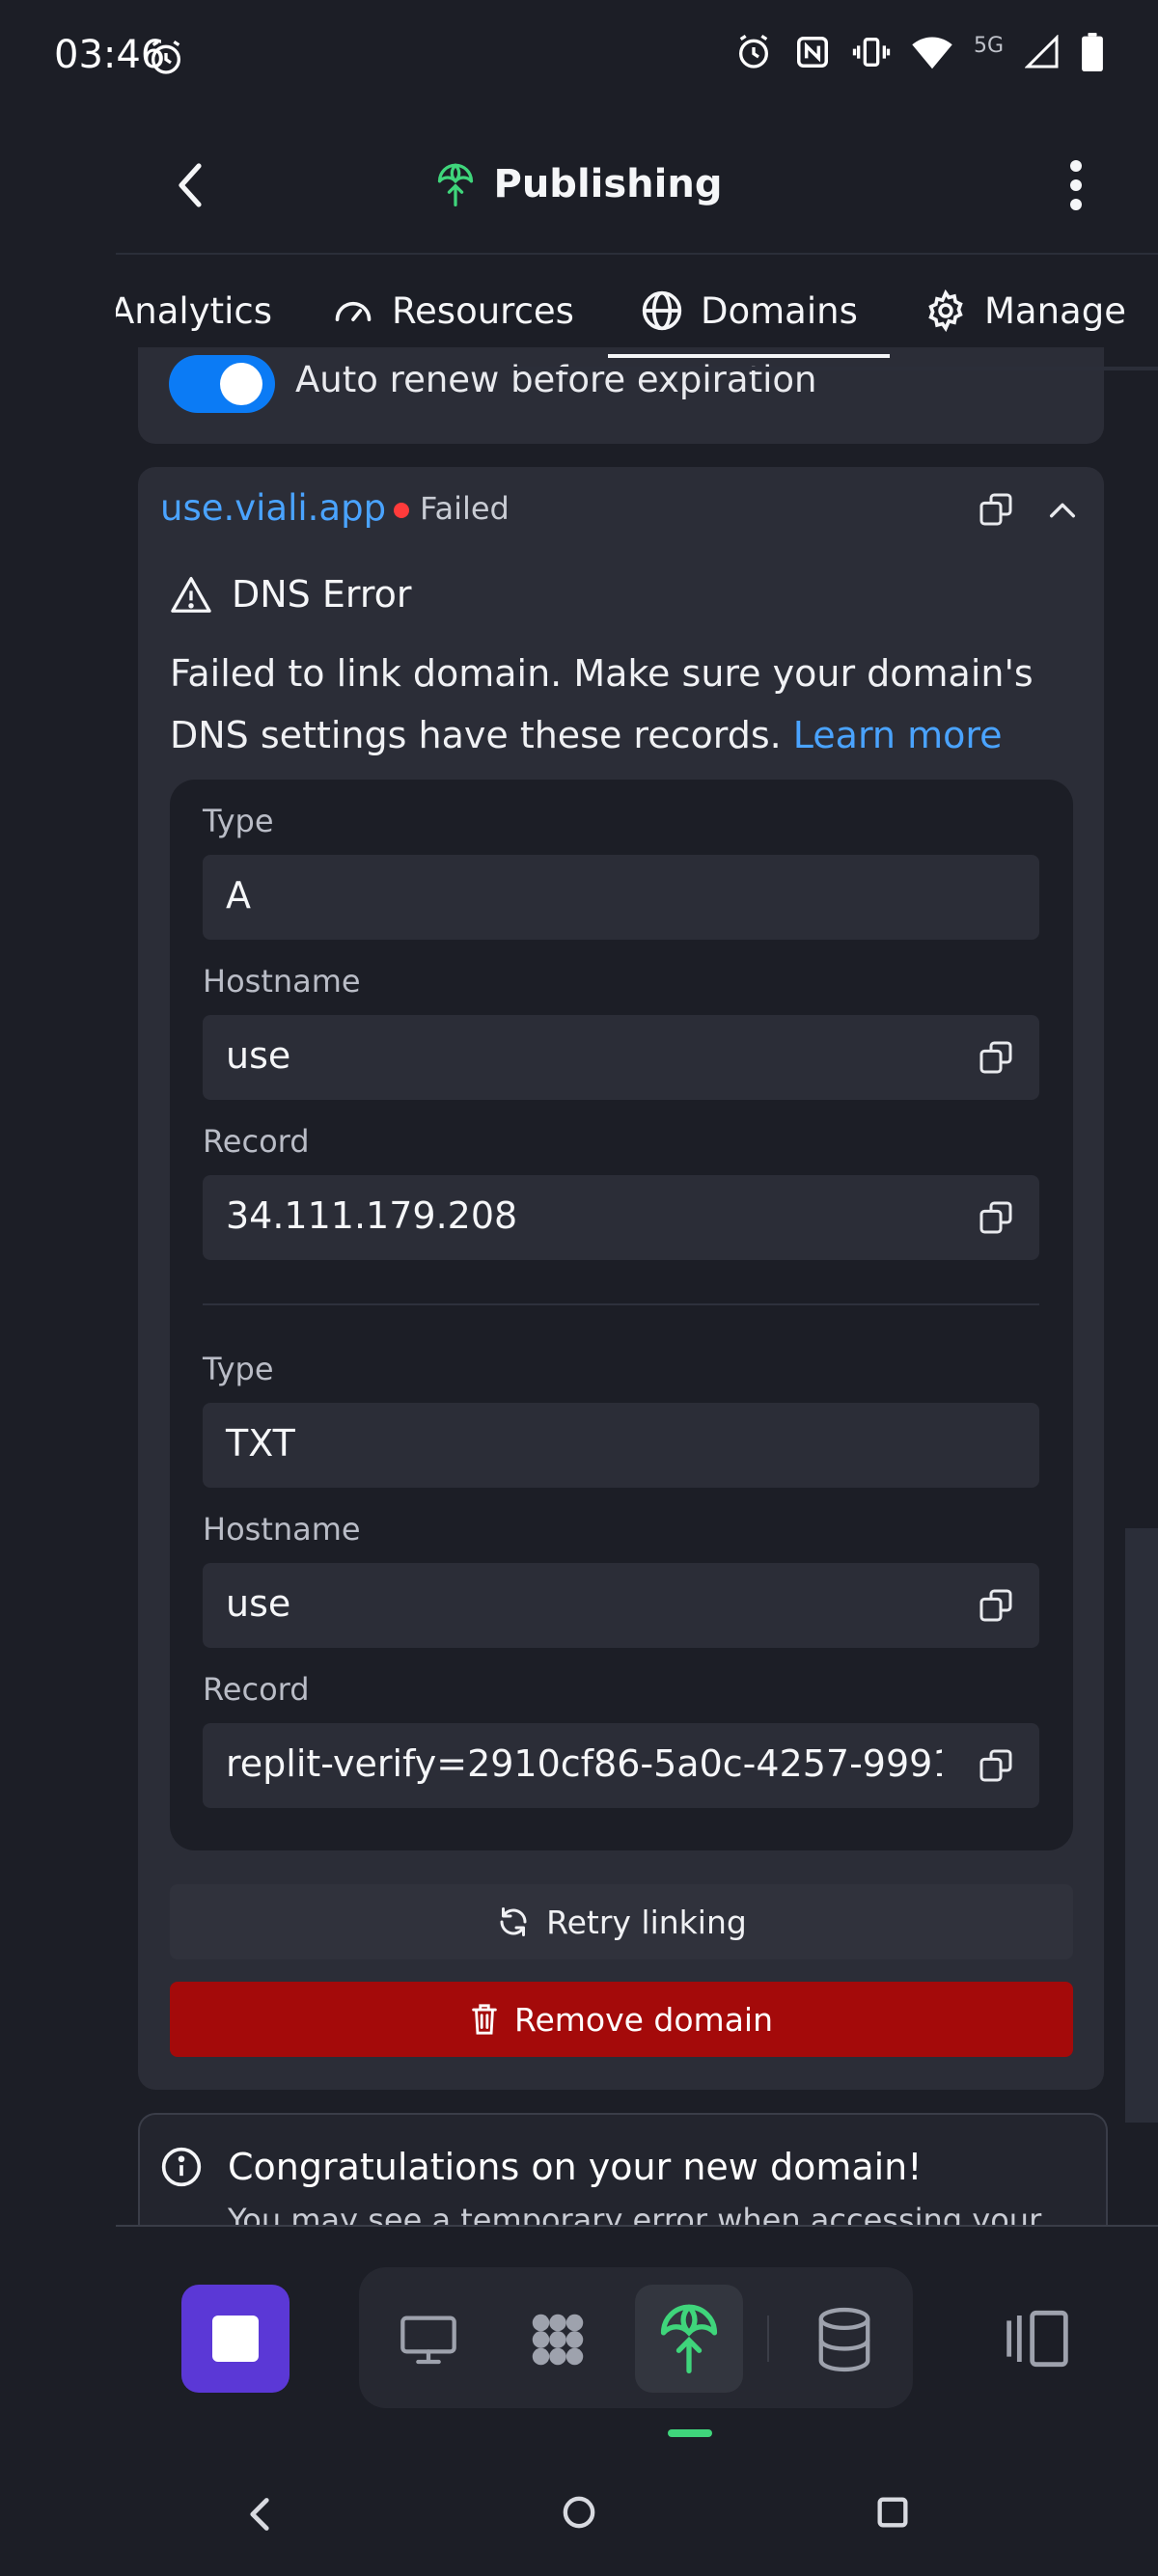  Describe the element at coordinates (1141, 1826) in the screenshot. I see `scrollbar` at that location.